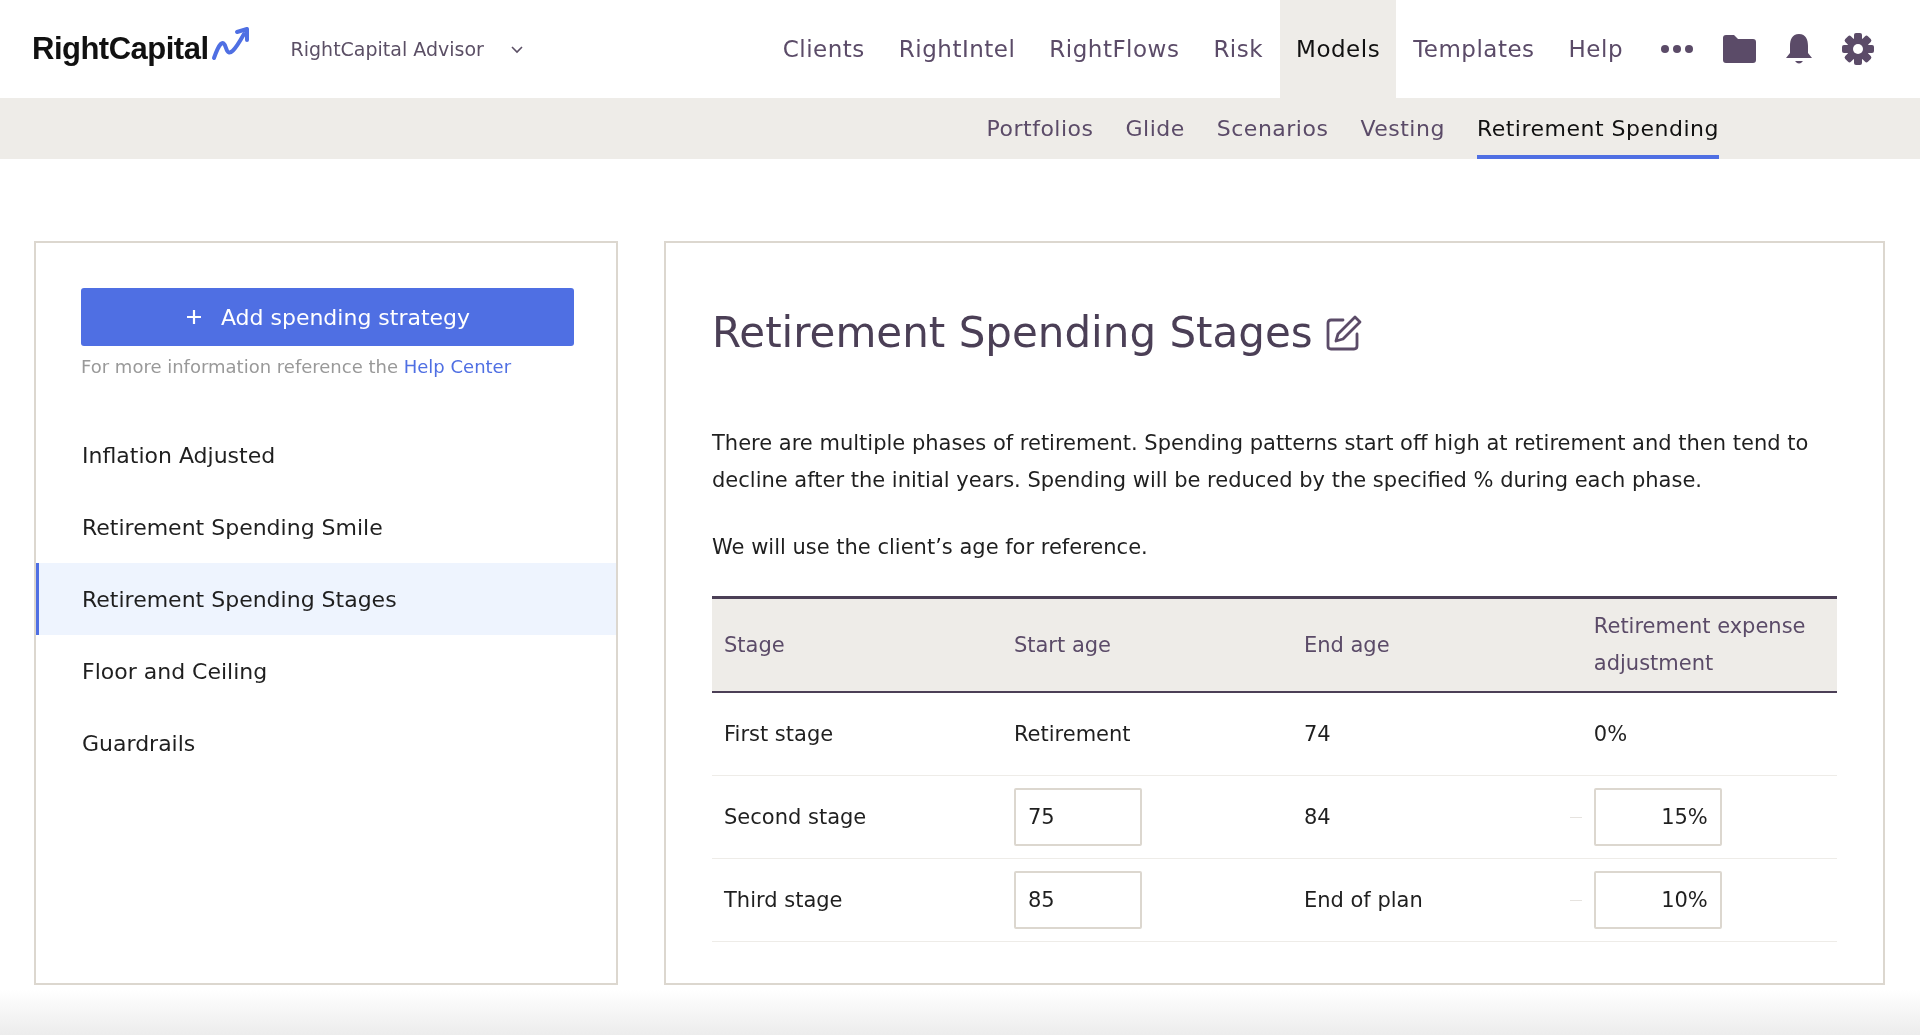  What do you see at coordinates (1272, 128) in the screenshot?
I see `subnav-tab: Scenarios` at bounding box center [1272, 128].